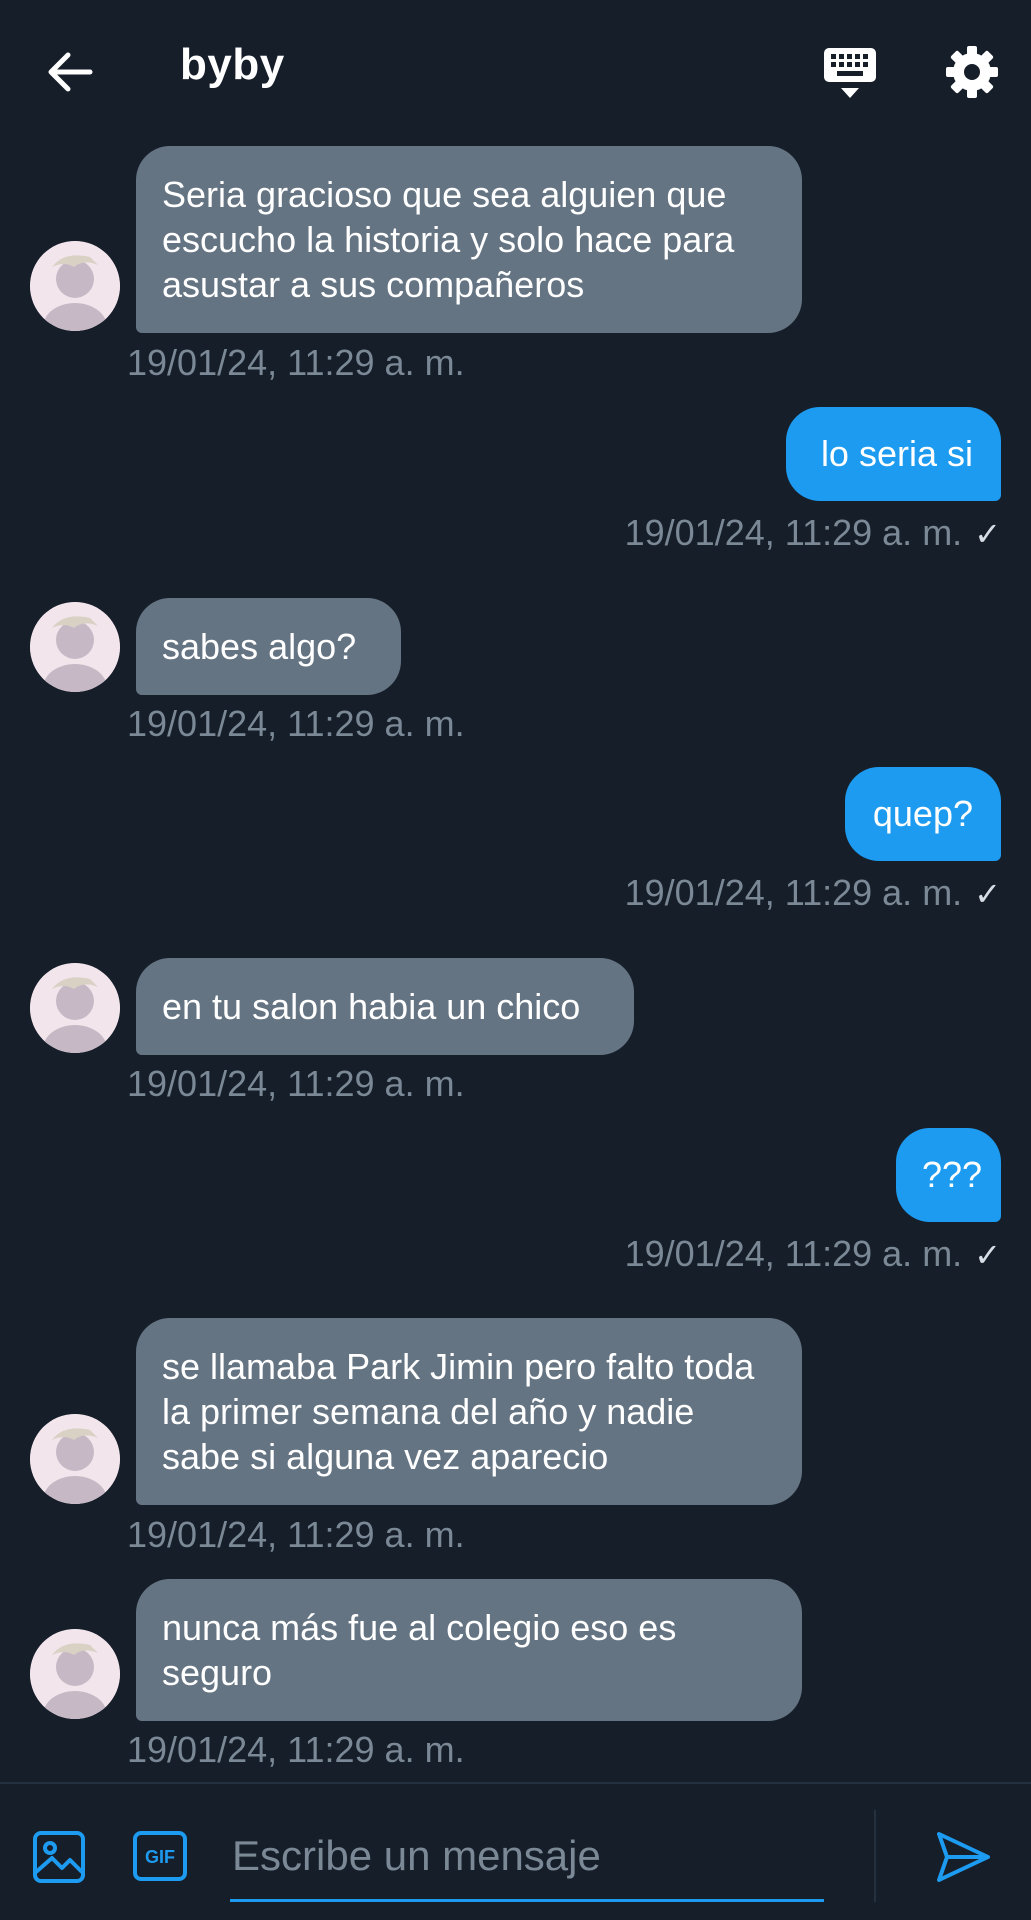 This screenshot has width=1031, height=1920. What do you see at coordinates (259, 646) in the screenshot?
I see `message-text: sabes algo?` at bounding box center [259, 646].